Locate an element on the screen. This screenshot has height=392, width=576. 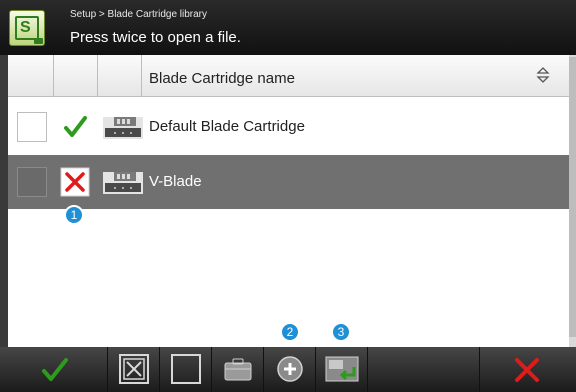
invalid-x-icon is located at coordinates (75, 182).